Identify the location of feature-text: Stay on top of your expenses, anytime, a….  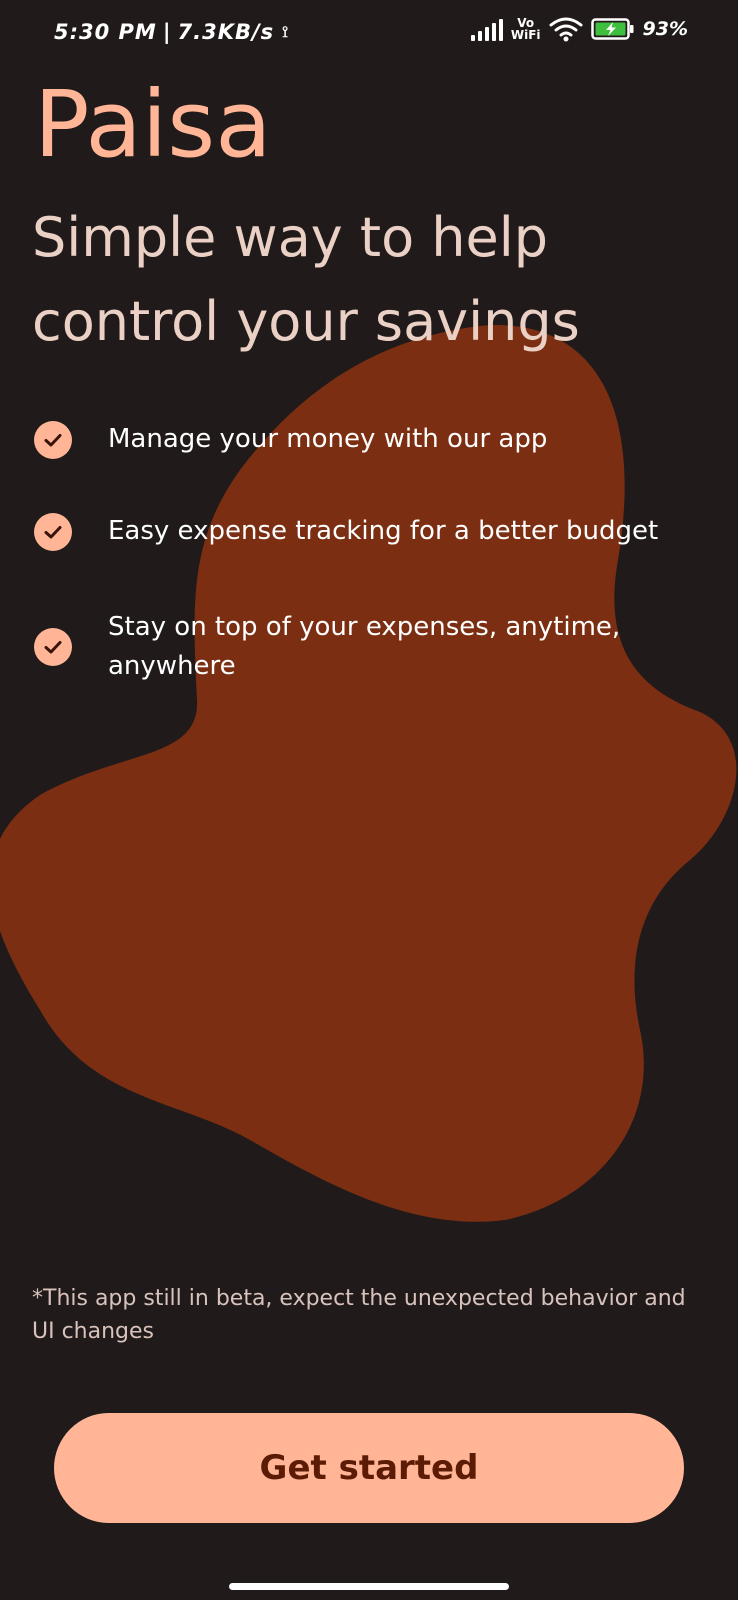
(364, 646).